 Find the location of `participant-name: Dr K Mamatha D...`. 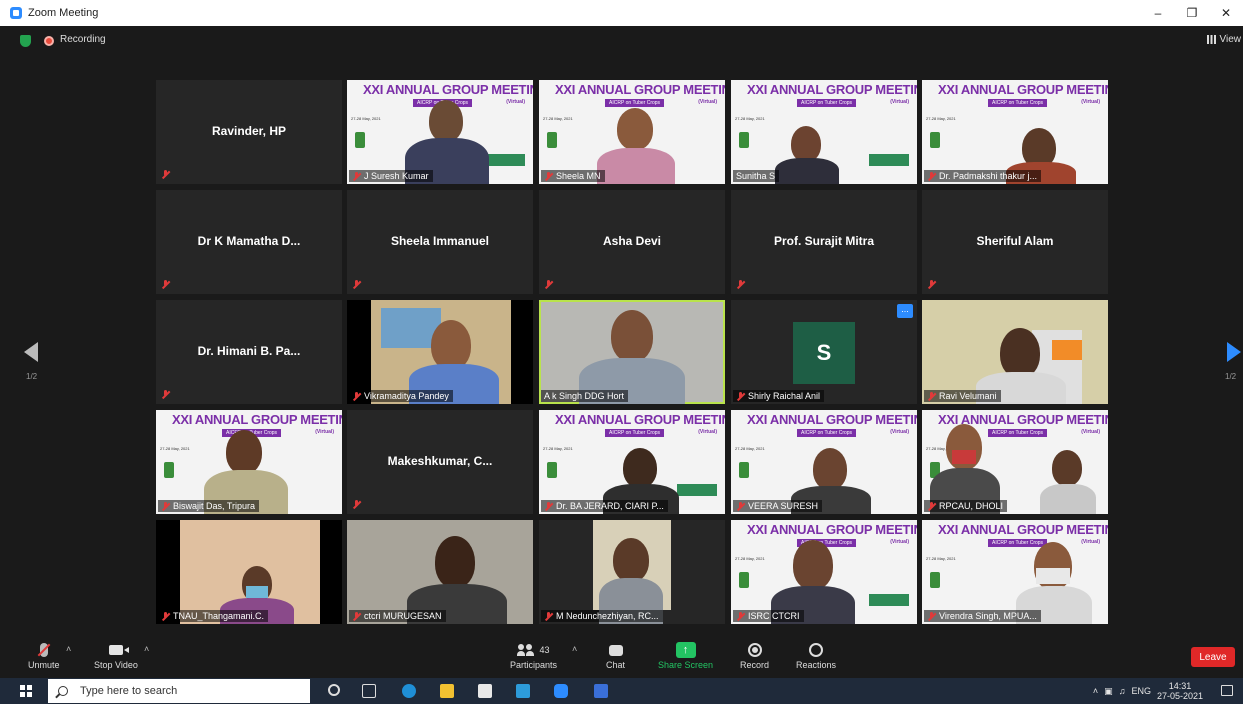

participant-name: Dr K Mamatha D... is located at coordinates (249, 241).